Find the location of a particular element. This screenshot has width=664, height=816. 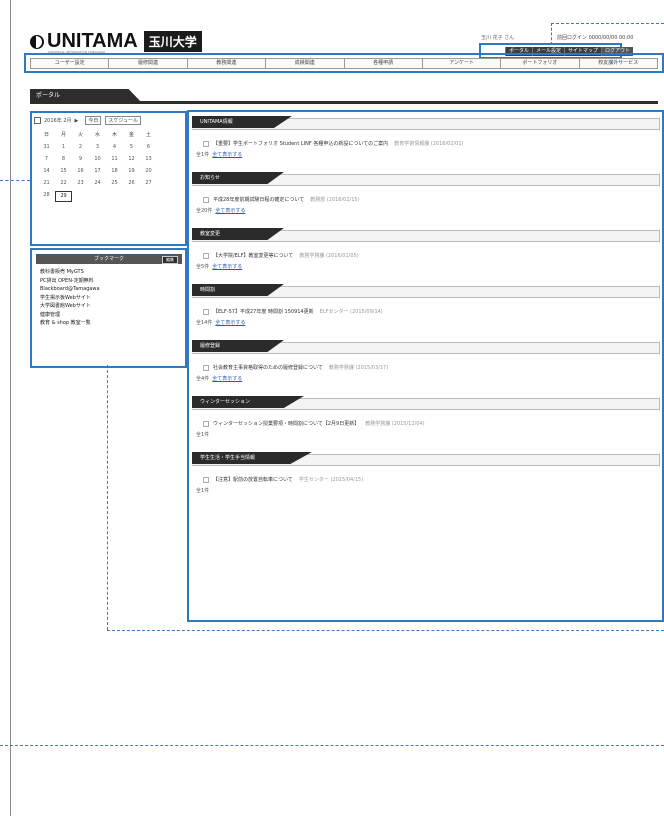

nav-user-settings: ユーザー設定 is located at coordinates (70, 63).